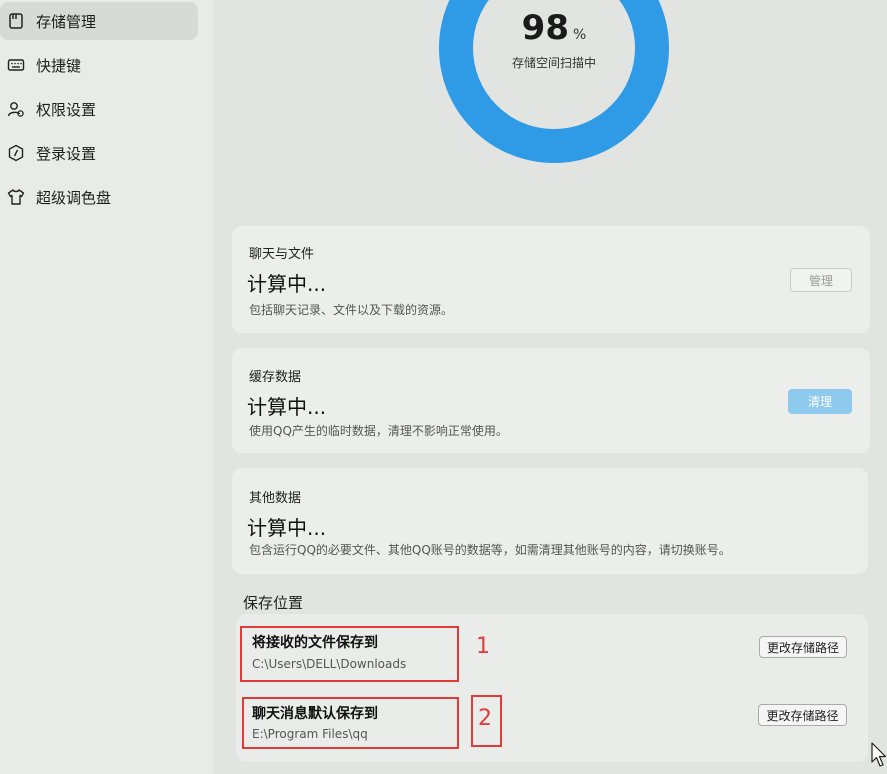 This screenshot has height=774, width=887. What do you see at coordinates (275, 498) in the screenshot?
I see `card-title: 其他数据` at bounding box center [275, 498].